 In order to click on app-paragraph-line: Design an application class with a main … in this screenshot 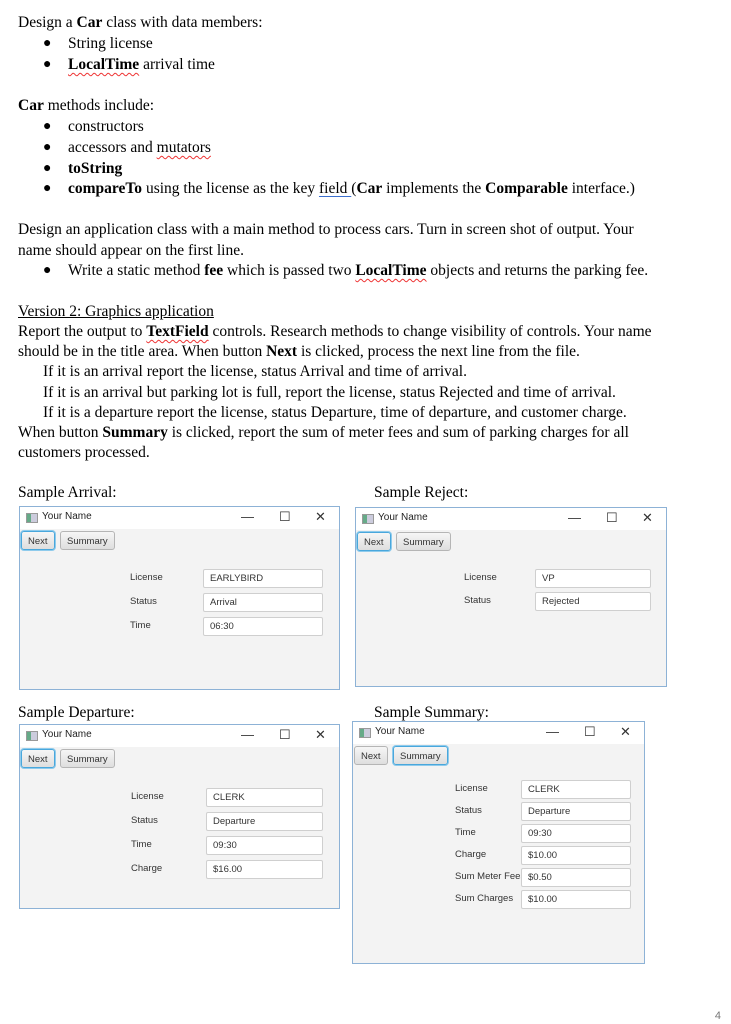, I will do `click(326, 229)`.